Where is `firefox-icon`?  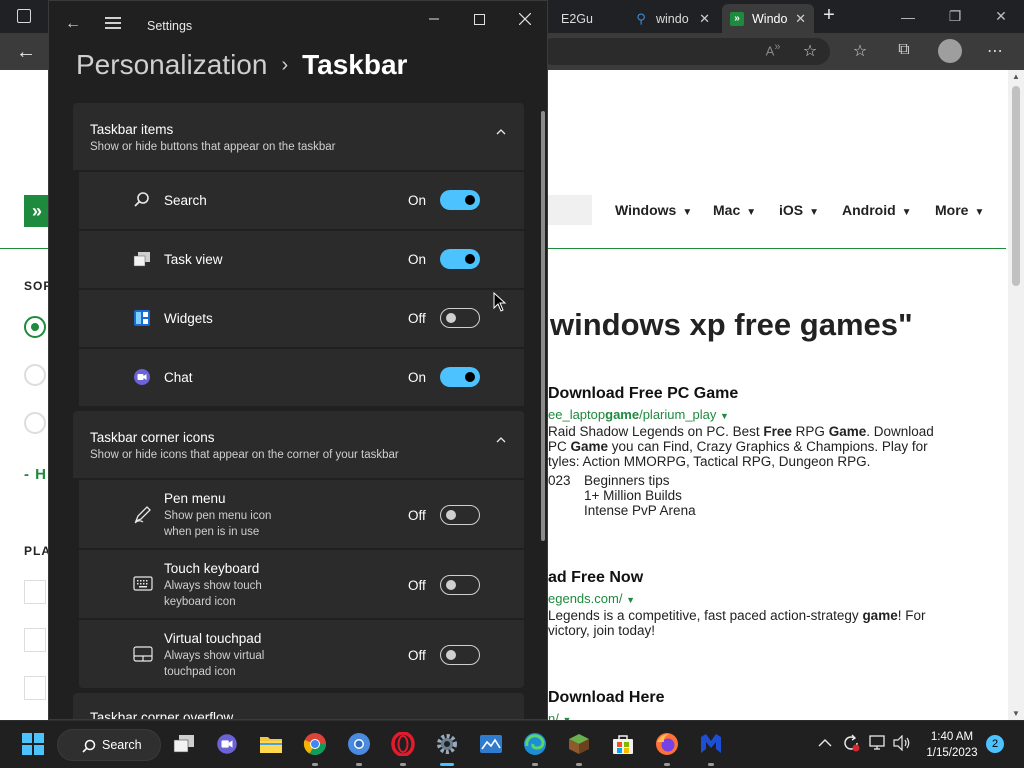 firefox-icon is located at coordinates (667, 744).